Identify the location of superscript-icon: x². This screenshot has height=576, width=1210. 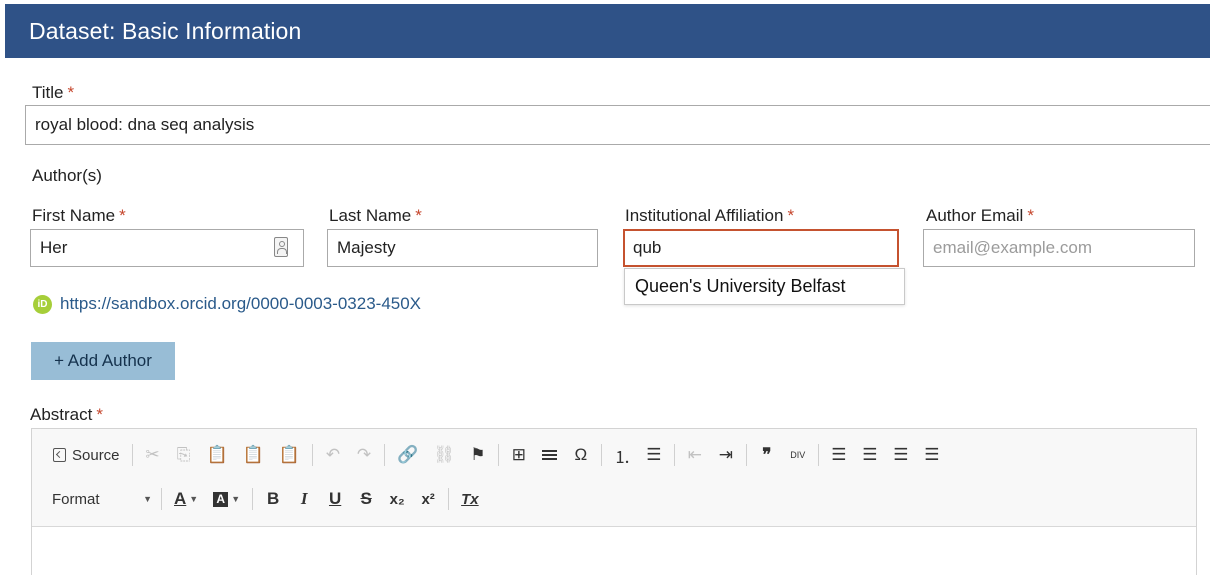
(428, 499).